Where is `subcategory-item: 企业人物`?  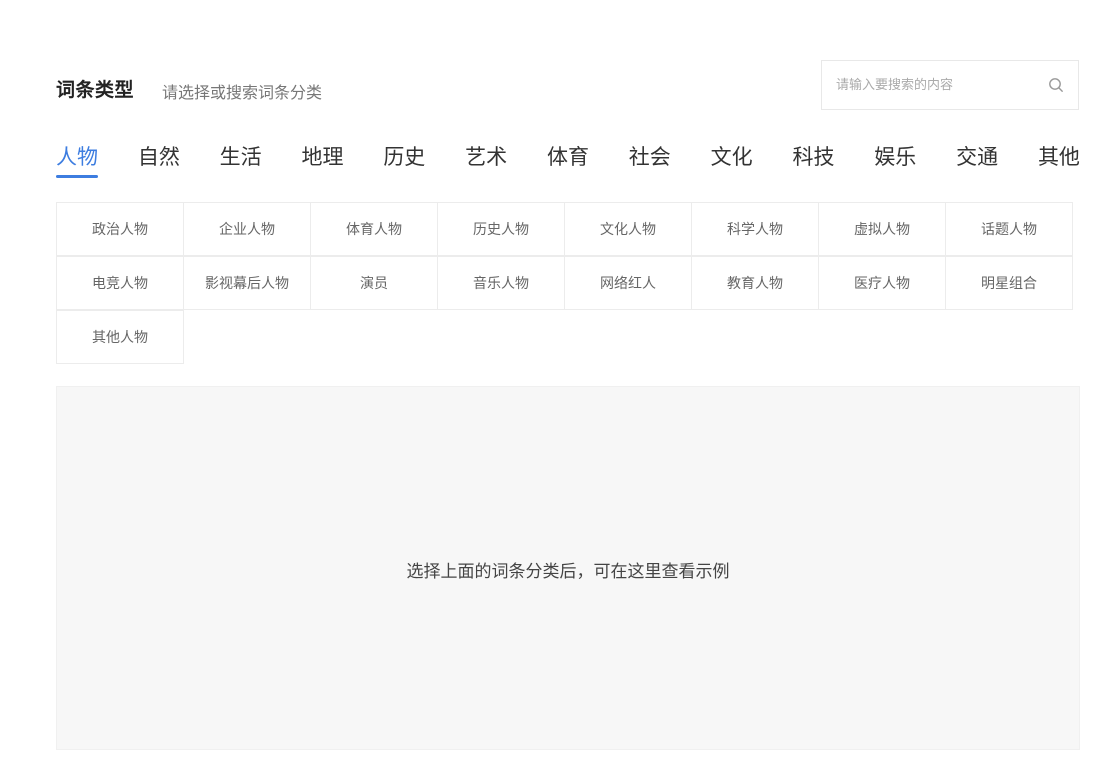
subcategory-item: 企业人物 is located at coordinates (247, 229).